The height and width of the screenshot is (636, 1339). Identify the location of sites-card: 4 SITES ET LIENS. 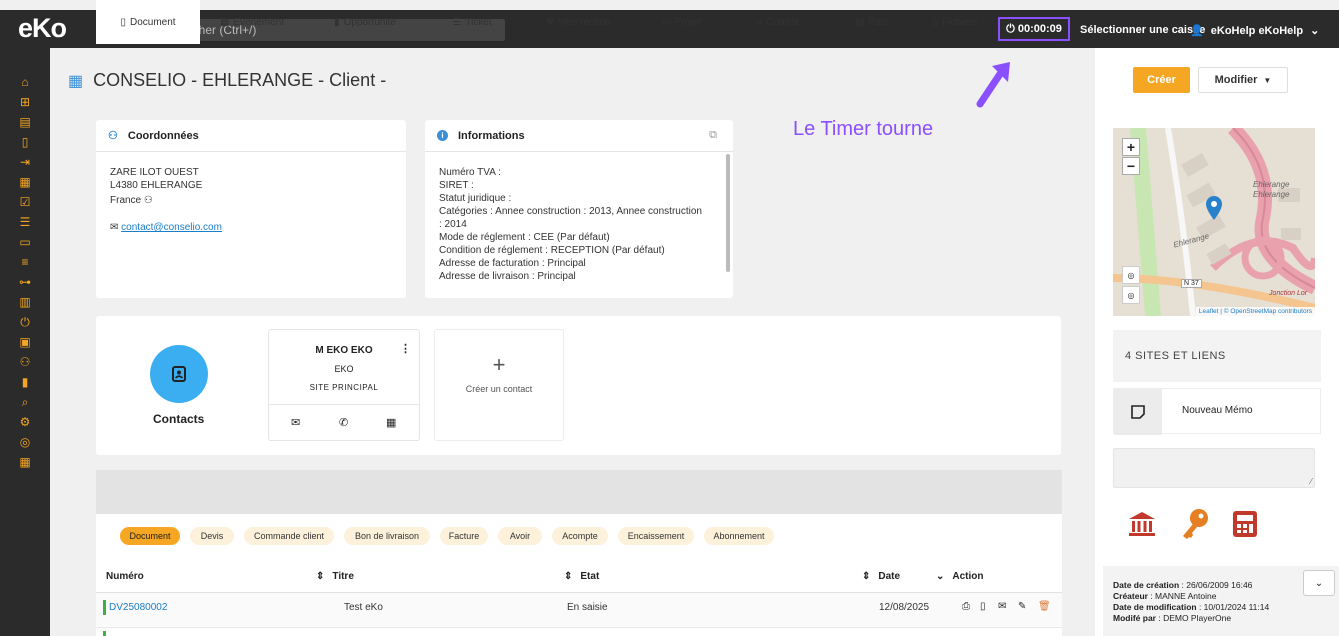
(1217, 356).